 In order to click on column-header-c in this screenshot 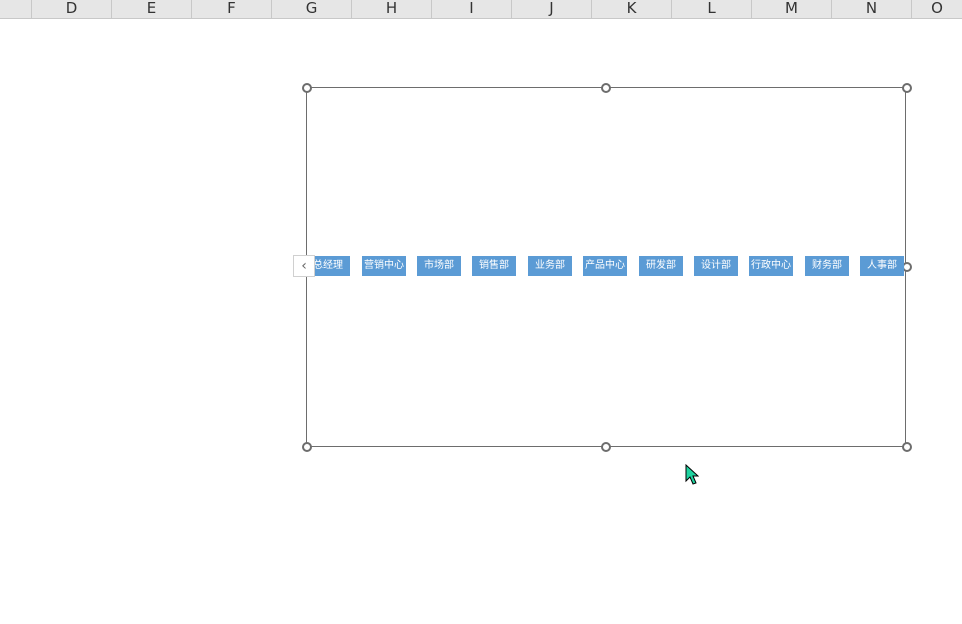, I will do `click(16, 9)`.